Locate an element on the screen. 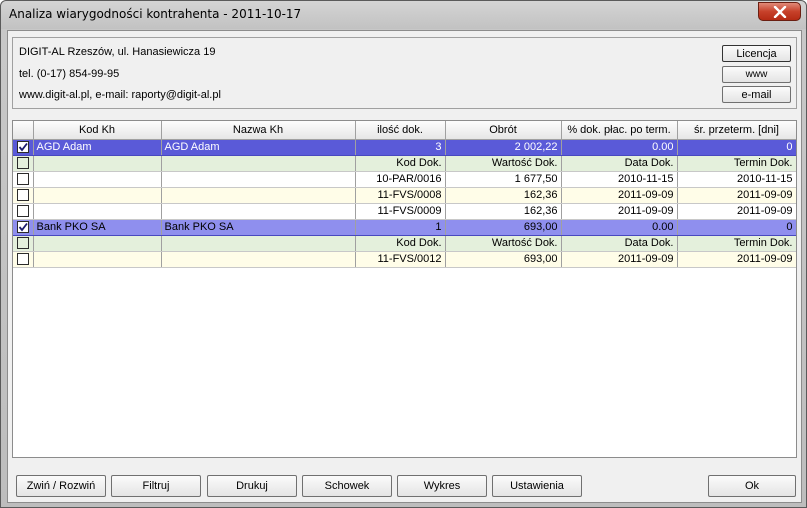  close-button is located at coordinates (779, 11).